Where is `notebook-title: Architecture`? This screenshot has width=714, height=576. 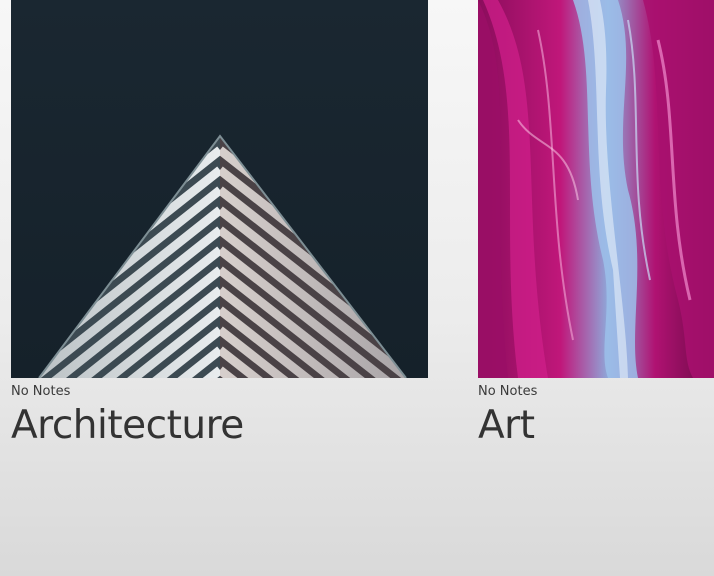
notebook-title: Architecture is located at coordinates (127, 425).